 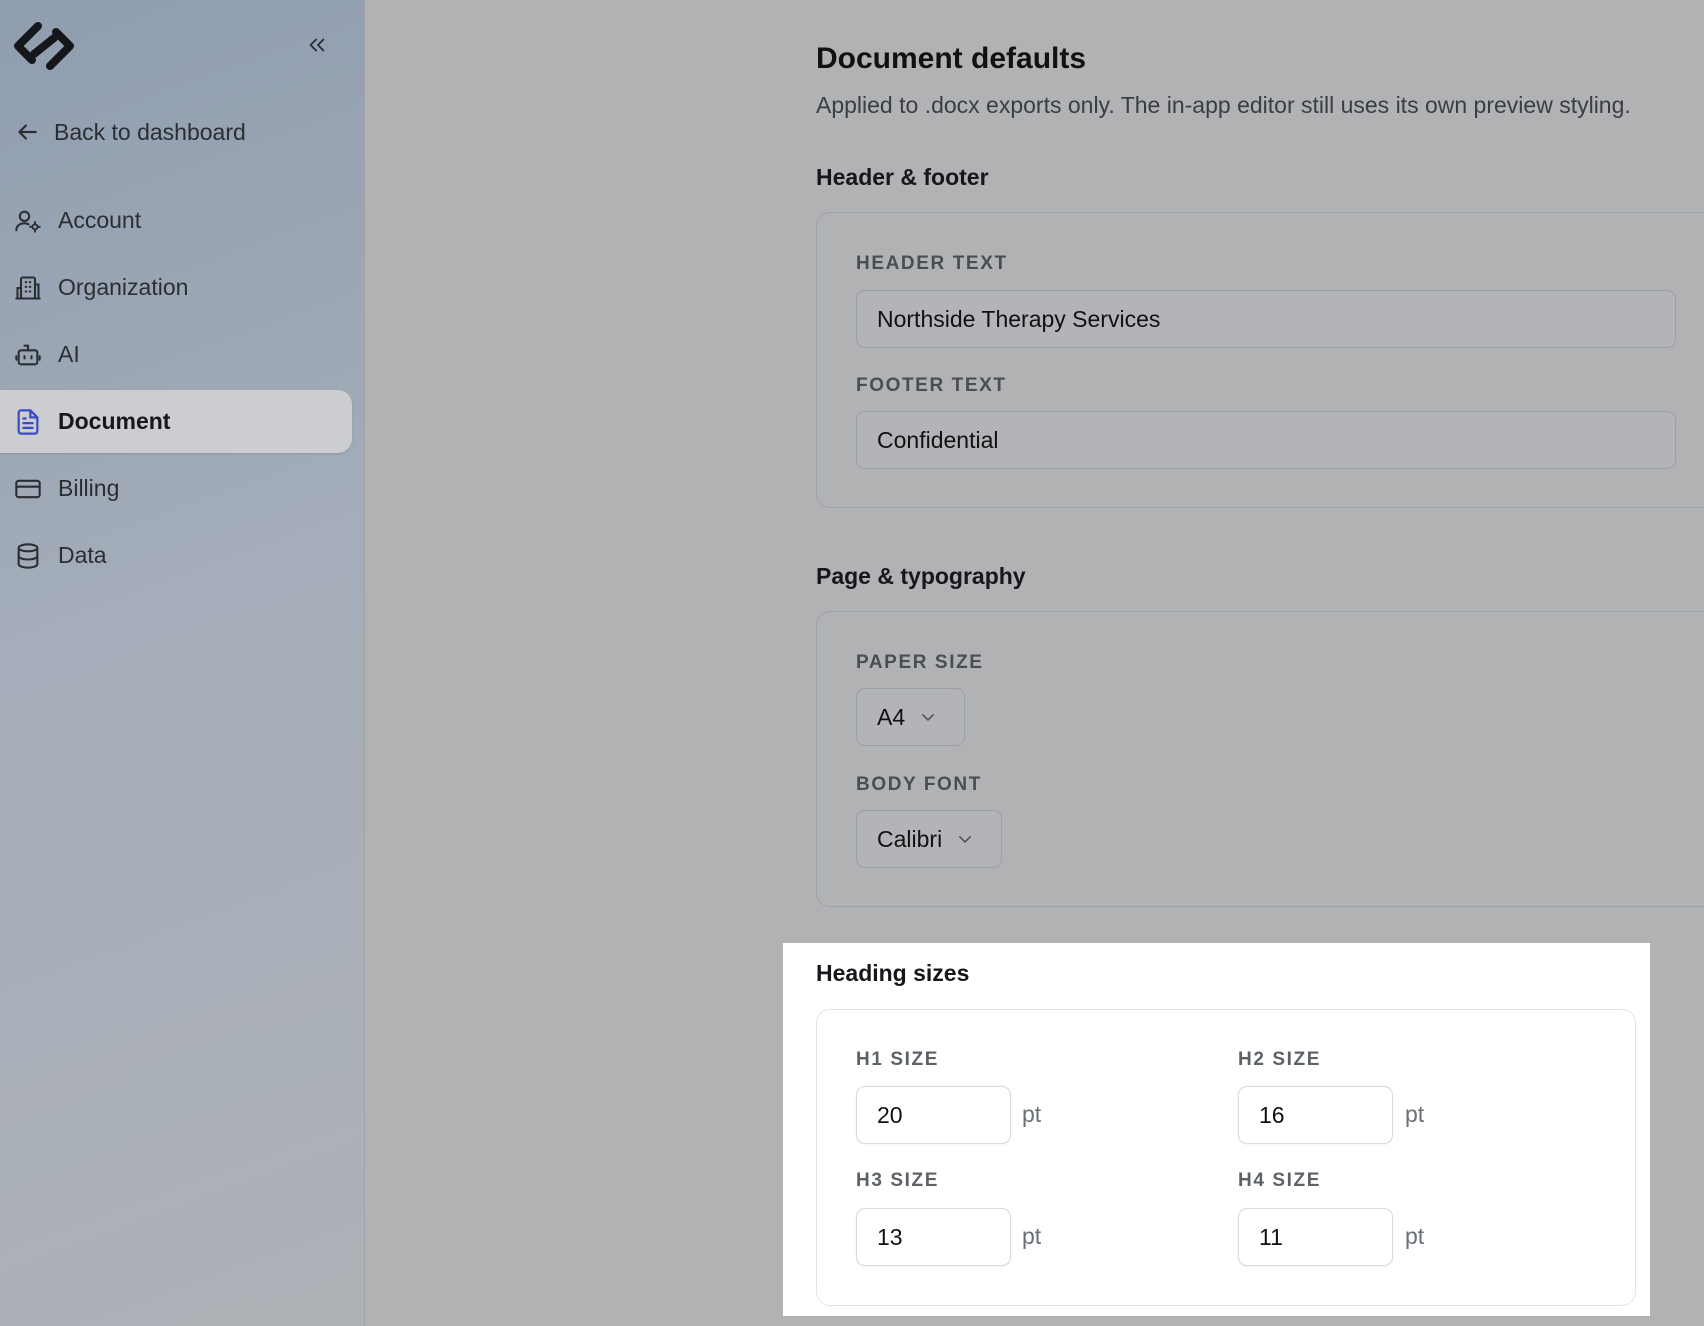 What do you see at coordinates (919, 784) in the screenshot?
I see `body-font-label: BODY FONT` at bounding box center [919, 784].